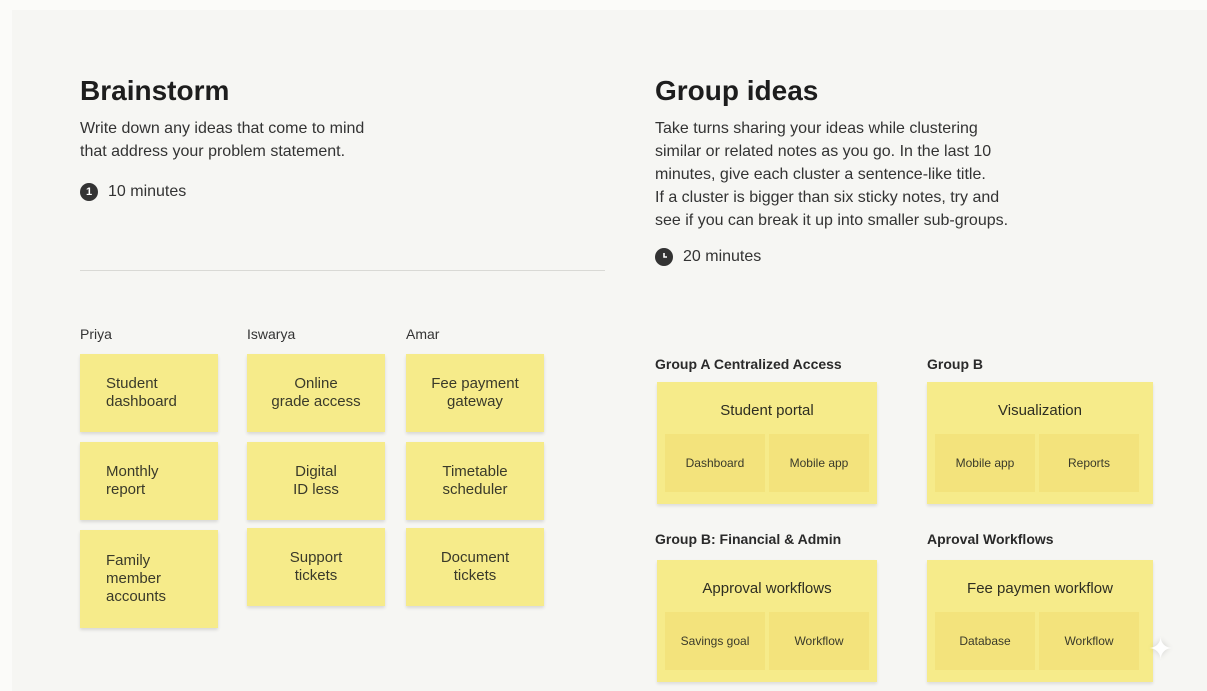  Describe the element at coordinates (767, 410) in the screenshot. I see `cluster-title: Student portal` at that location.